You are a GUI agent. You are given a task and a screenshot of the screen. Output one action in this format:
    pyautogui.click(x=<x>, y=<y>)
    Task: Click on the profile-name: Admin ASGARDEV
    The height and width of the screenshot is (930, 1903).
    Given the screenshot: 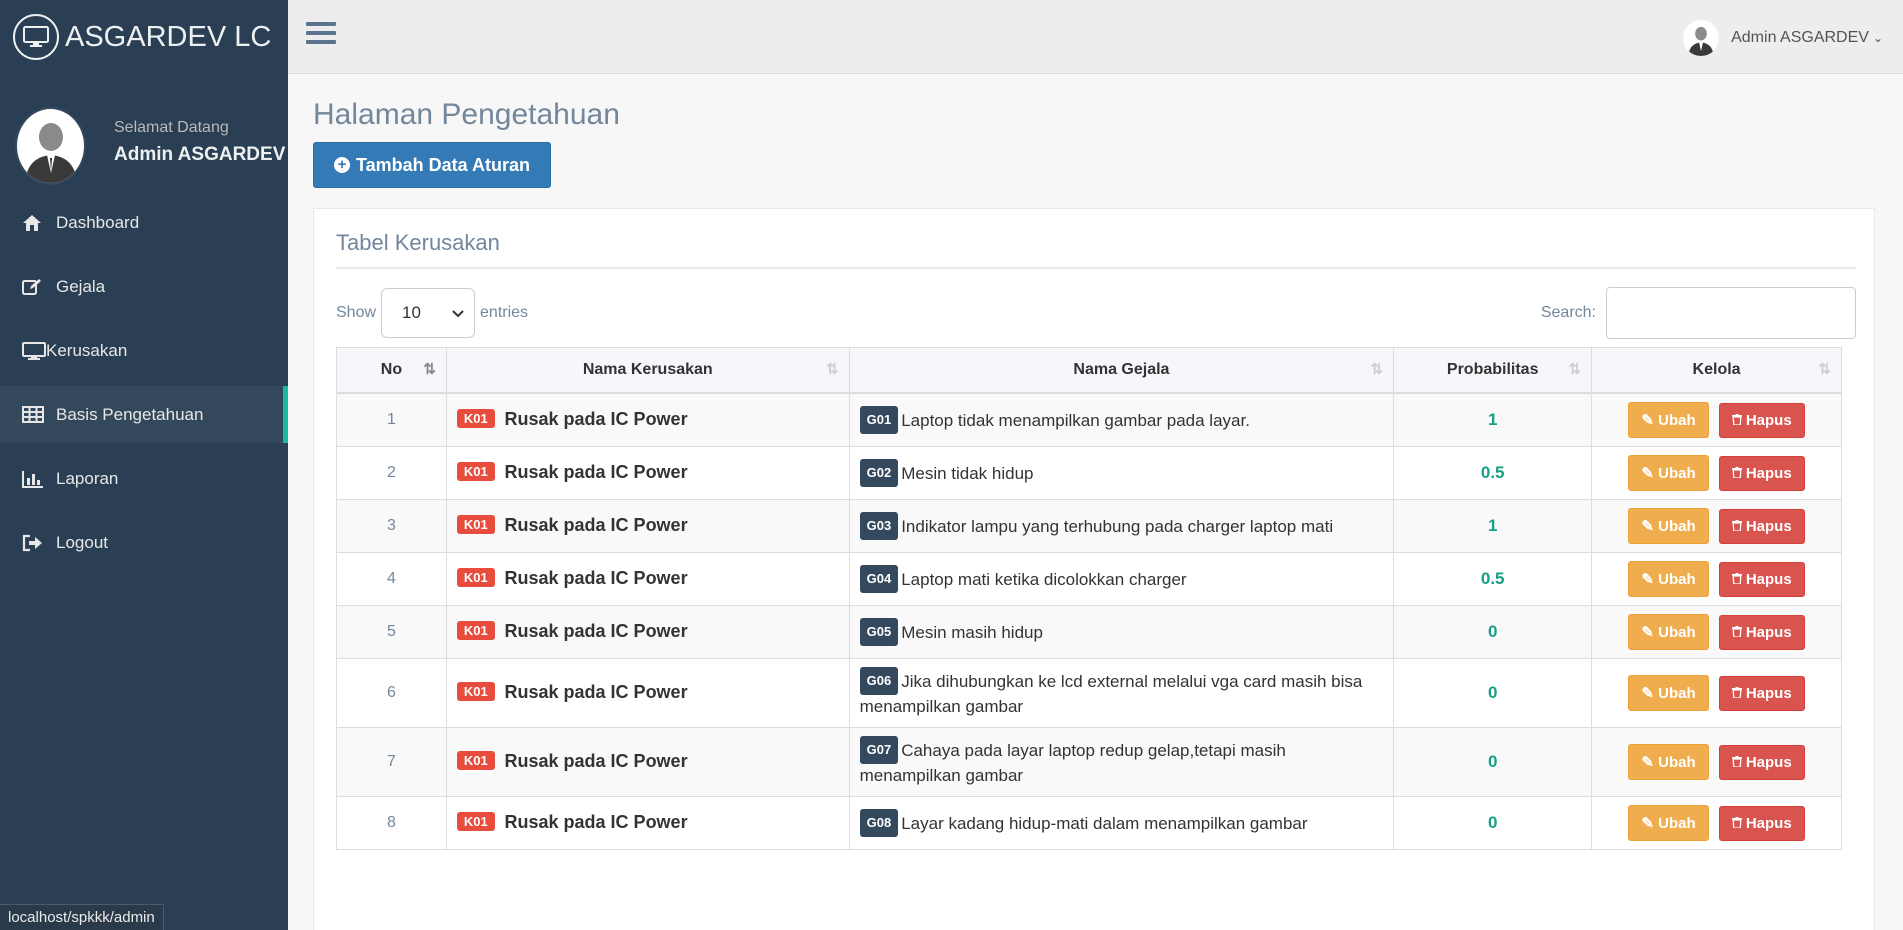 What is the action you would take?
    pyautogui.click(x=200, y=154)
    